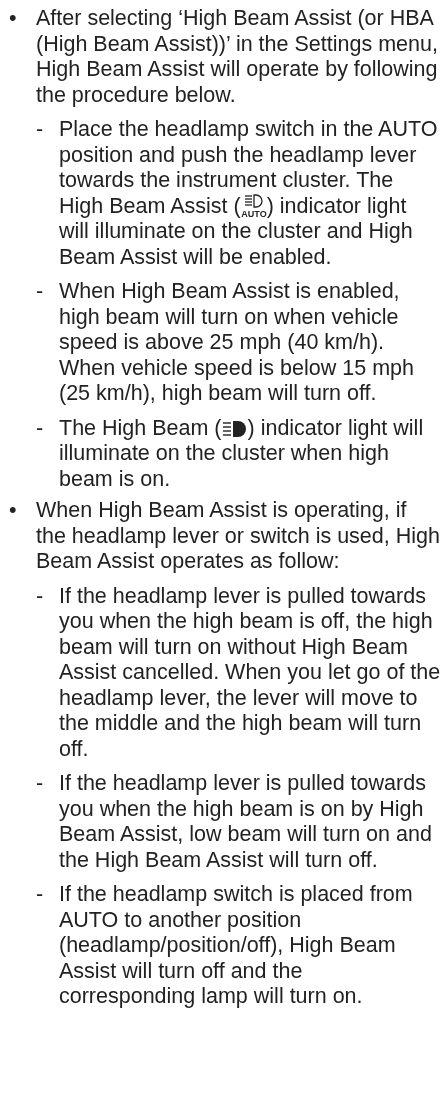  I want to click on step-text: If the headlamp lever is pulled towards you when the high beam is on by High Beam Assist, low beam will turn on and the High Beam Assist will turn off., so click(246, 822).